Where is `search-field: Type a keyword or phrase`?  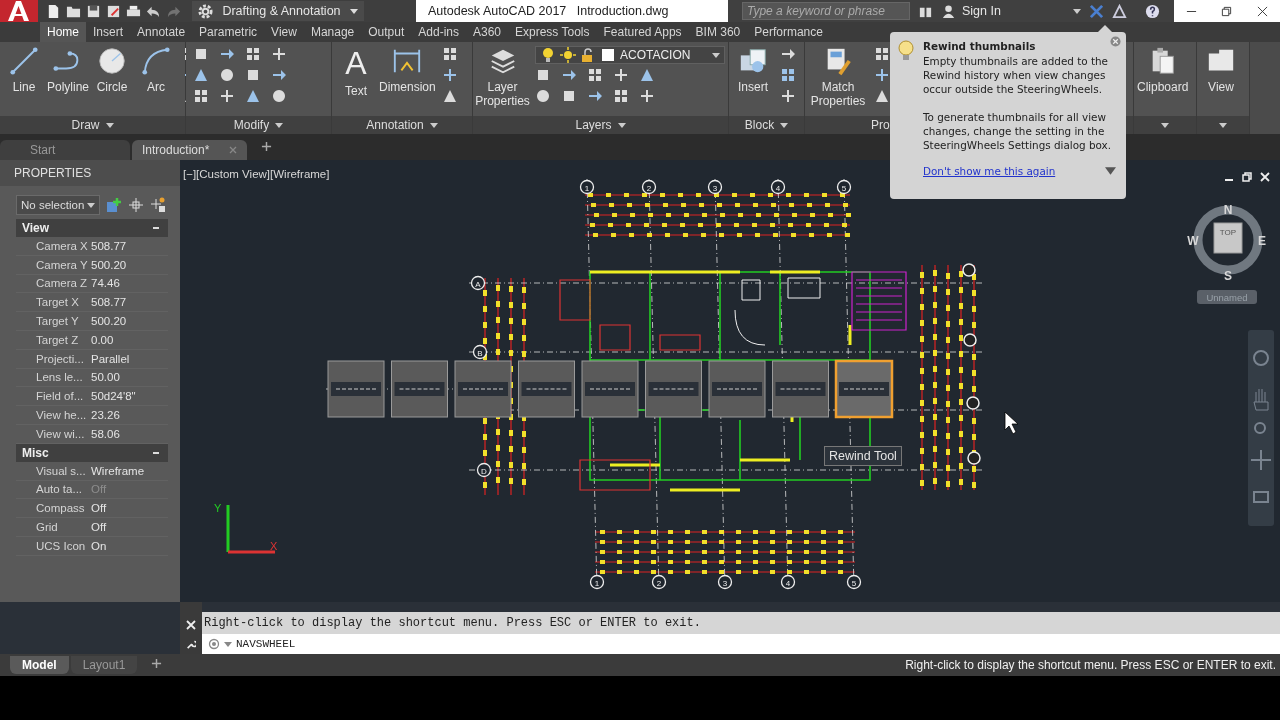 search-field: Type a keyword or phrase is located at coordinates (826, 11).